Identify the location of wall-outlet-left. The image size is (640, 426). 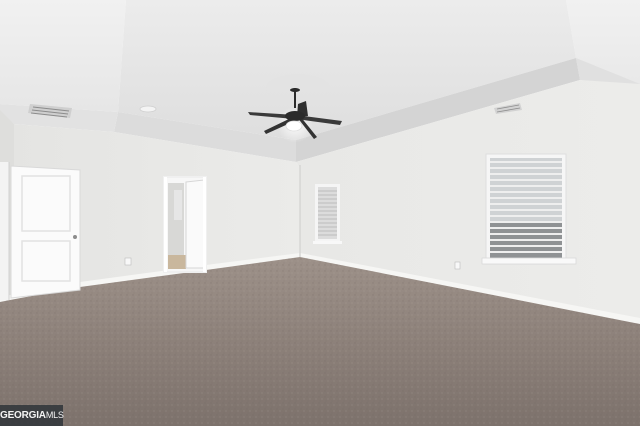
(128, 261).